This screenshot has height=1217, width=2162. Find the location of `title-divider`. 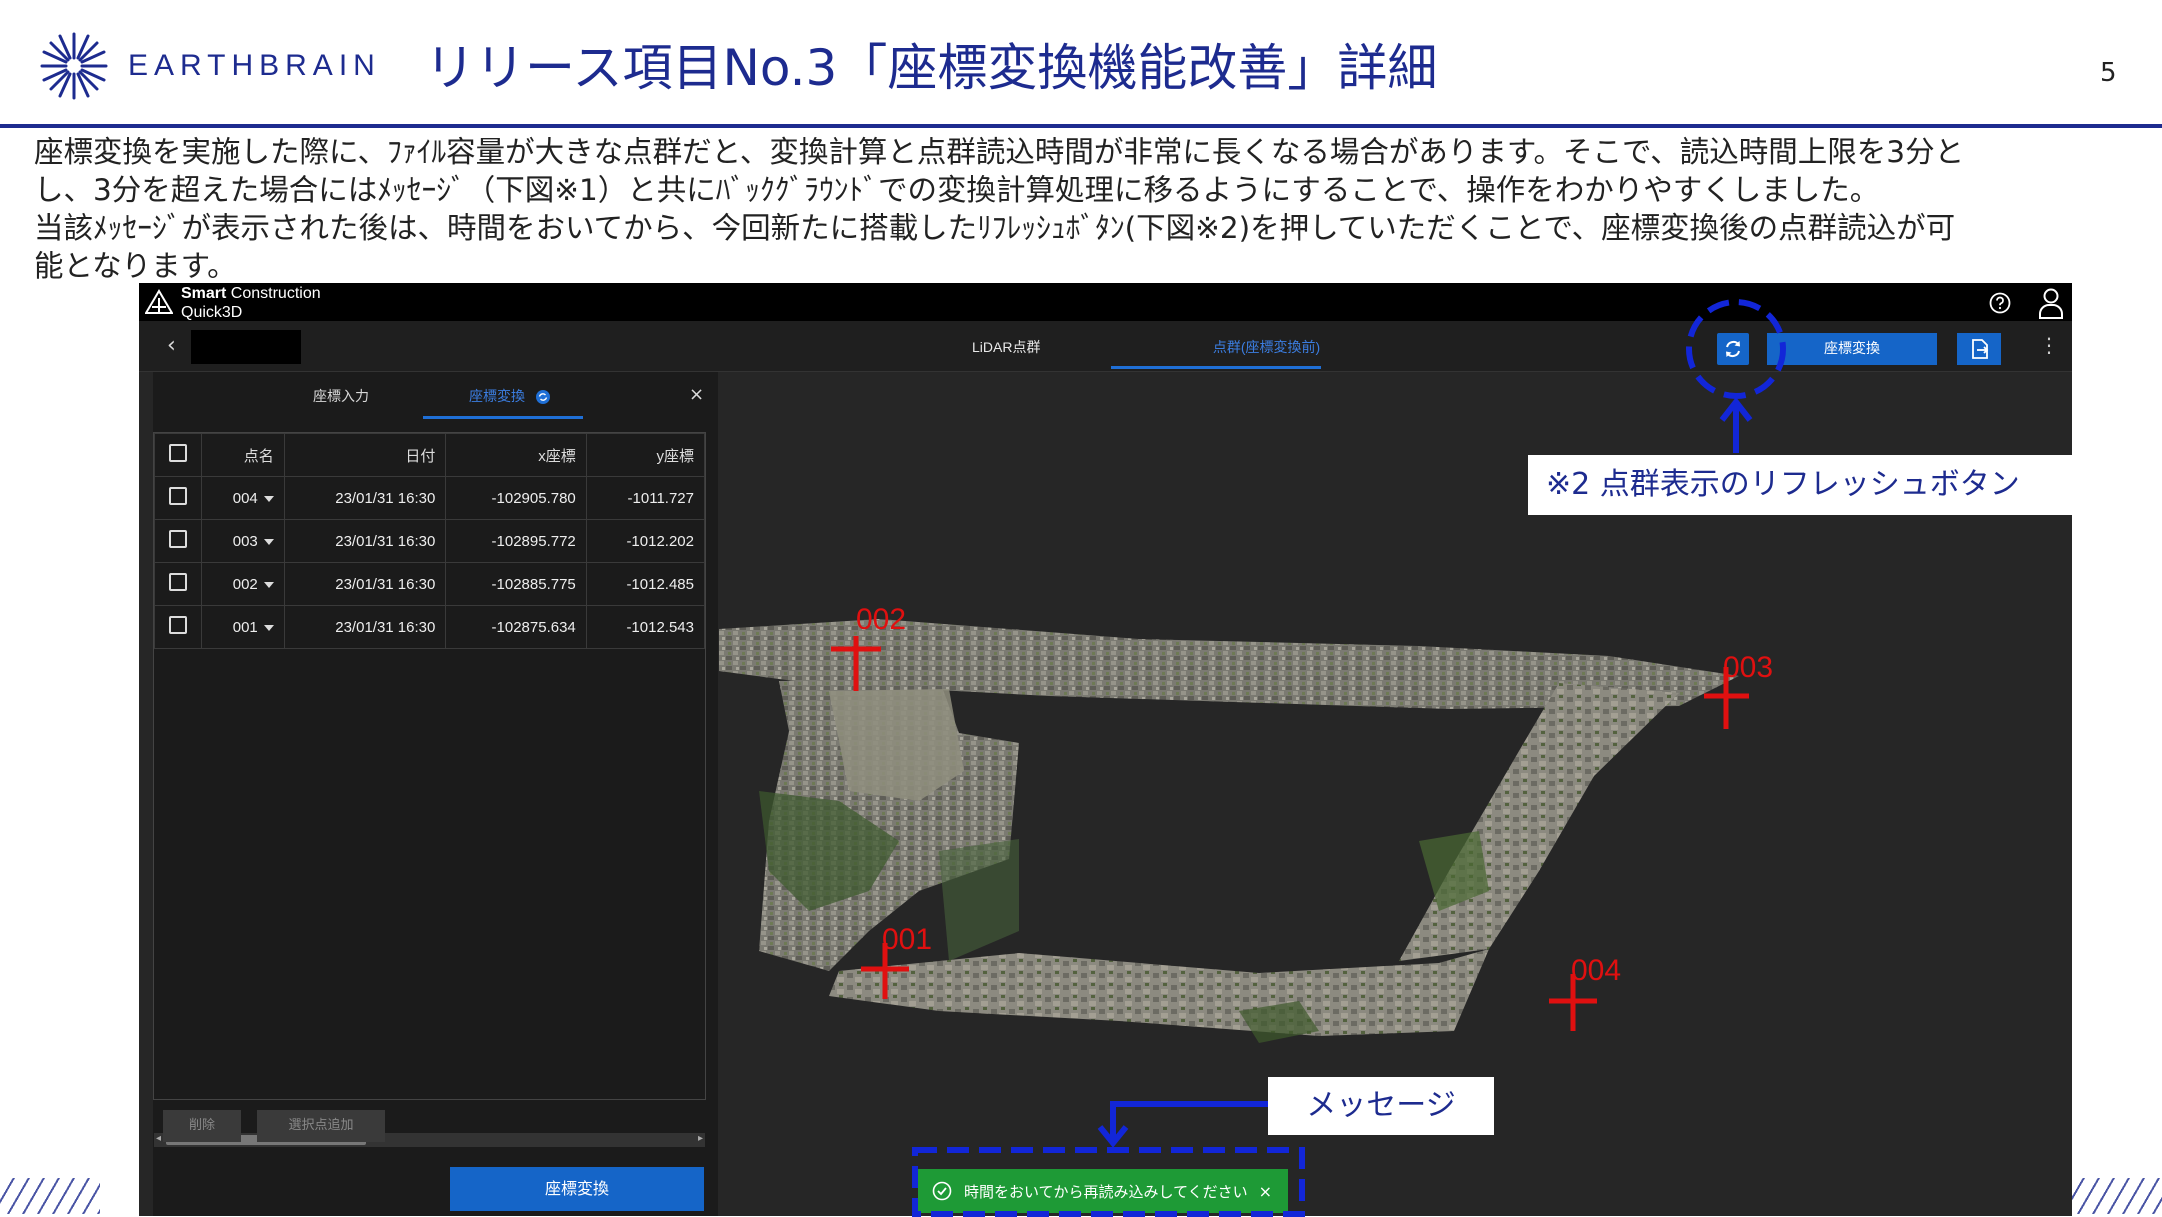

title-divider is located at coordinates (1081, 126).